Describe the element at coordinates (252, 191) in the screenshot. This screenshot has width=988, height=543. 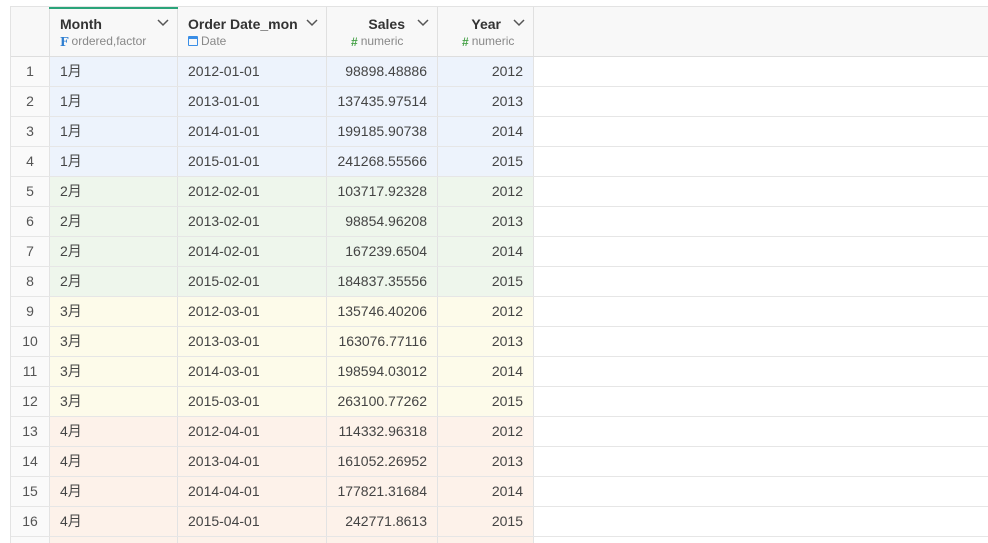
I see `order-date-cell: 2012-02-01` at that location.